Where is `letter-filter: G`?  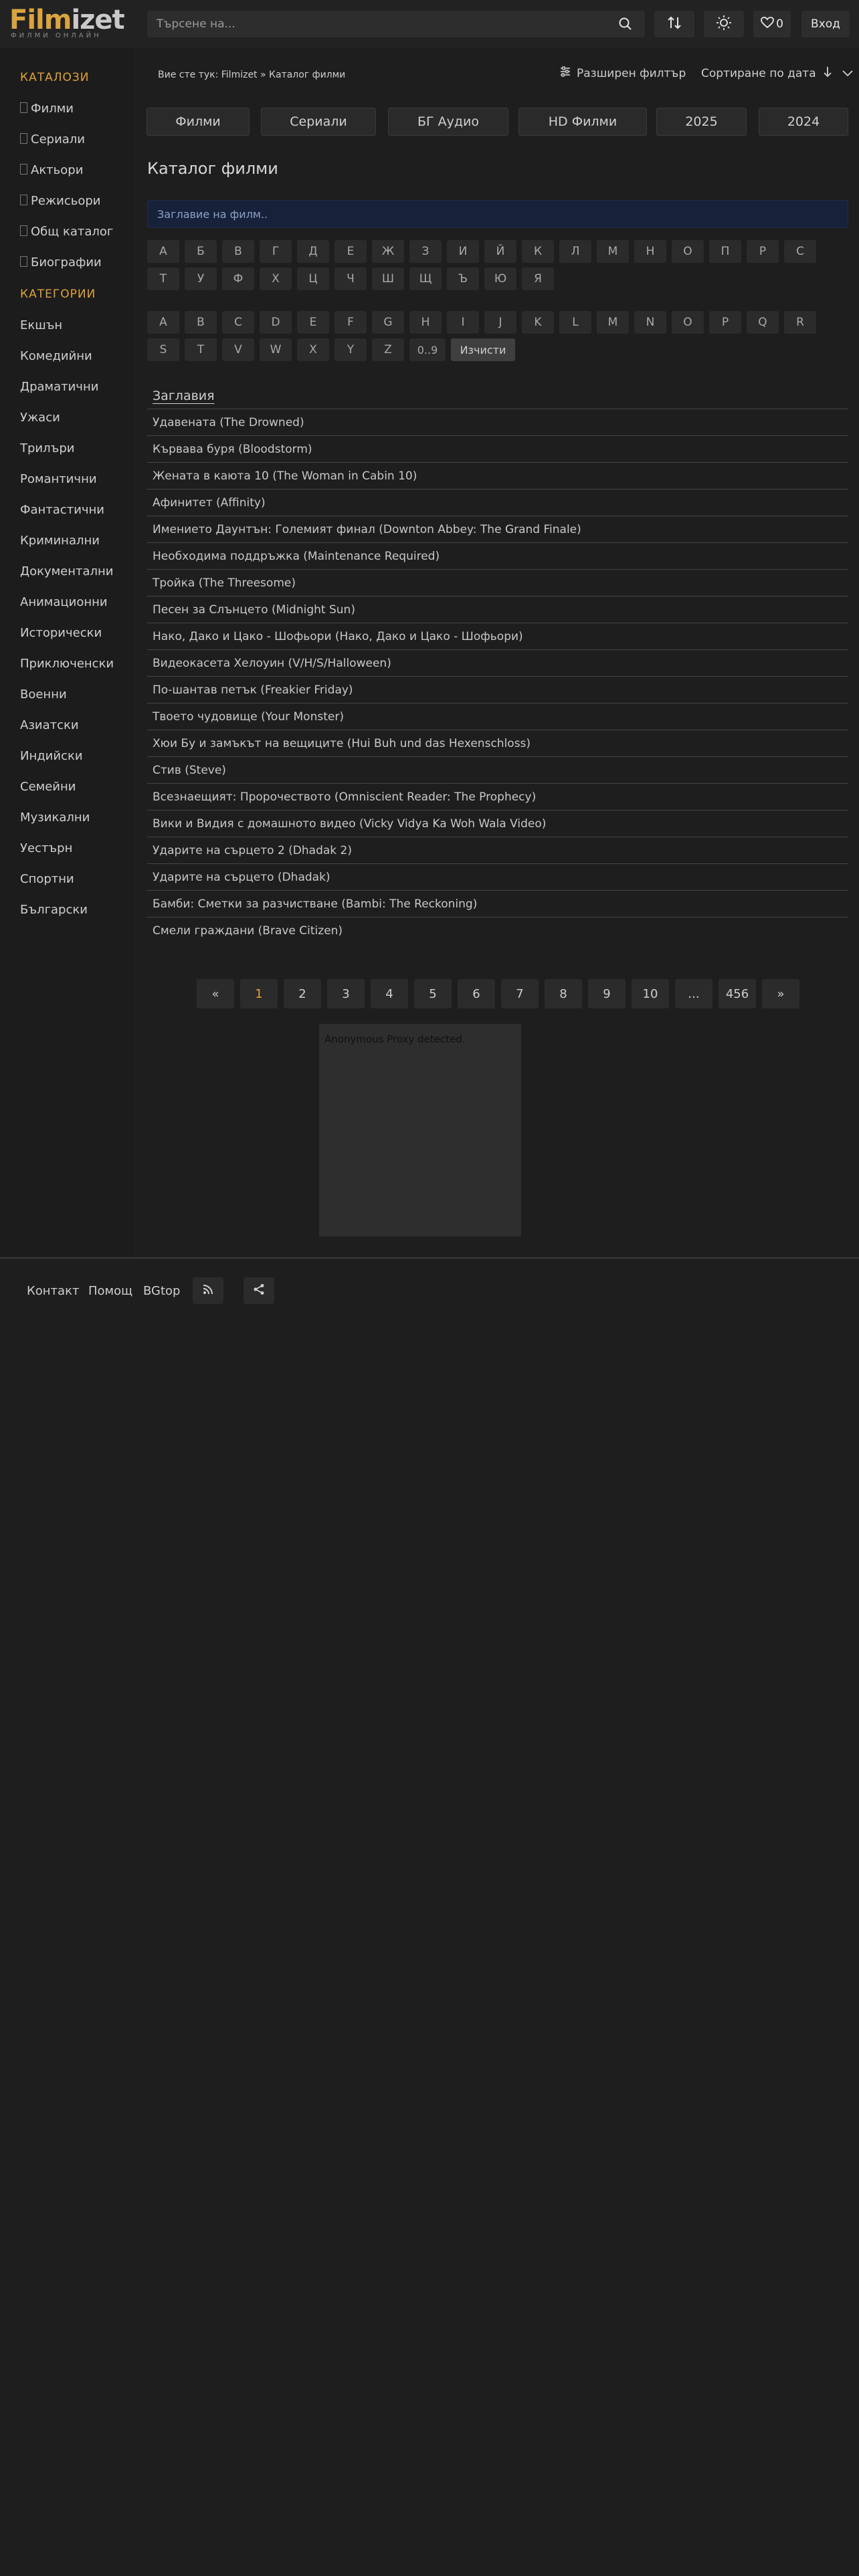
letter-filter: G is located at coordinates (388, 323).